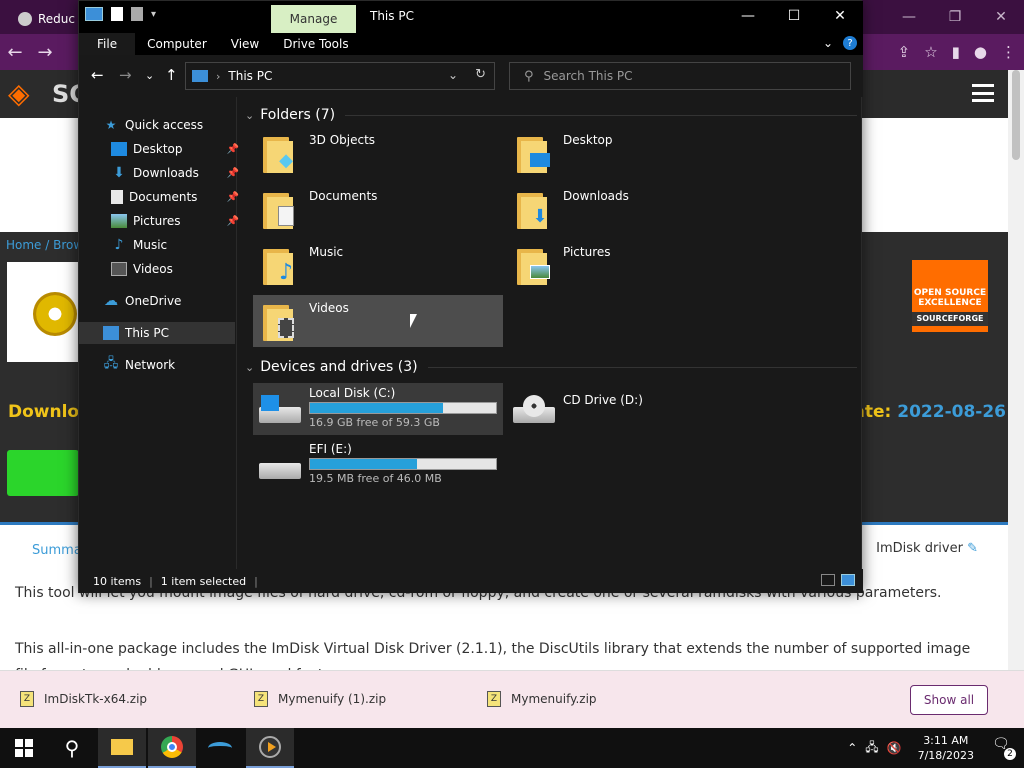 The height and width of the screenshot is (768, 1024). I want to click on properties-icon, so click(117, 14).